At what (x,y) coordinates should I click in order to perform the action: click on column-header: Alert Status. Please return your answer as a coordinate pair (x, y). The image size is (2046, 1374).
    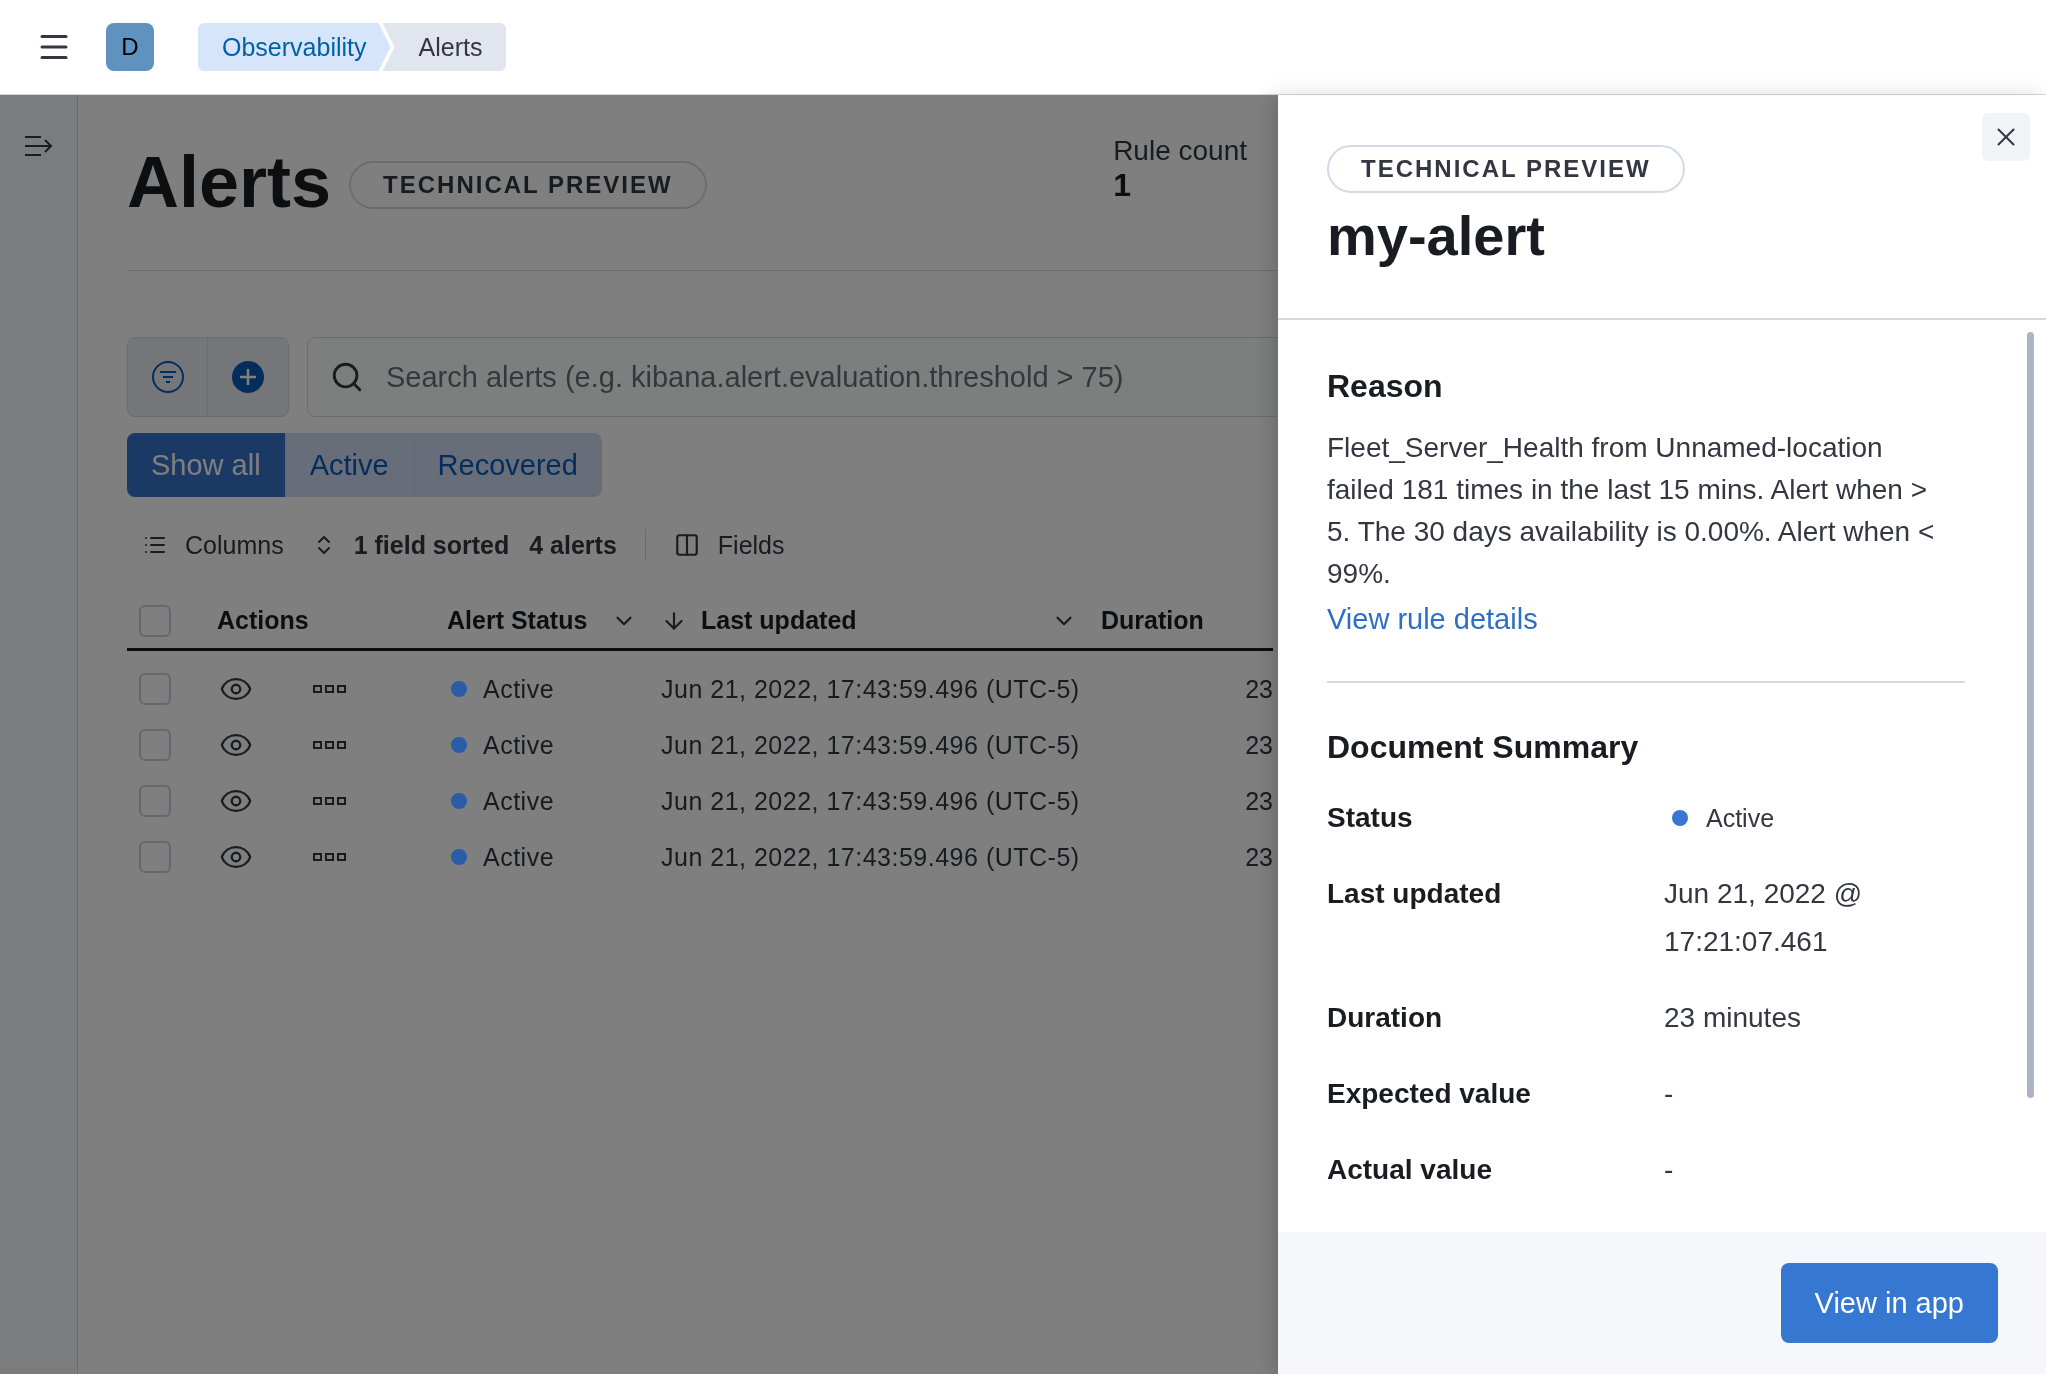
    Looking at the image, I should click on (517, 620).